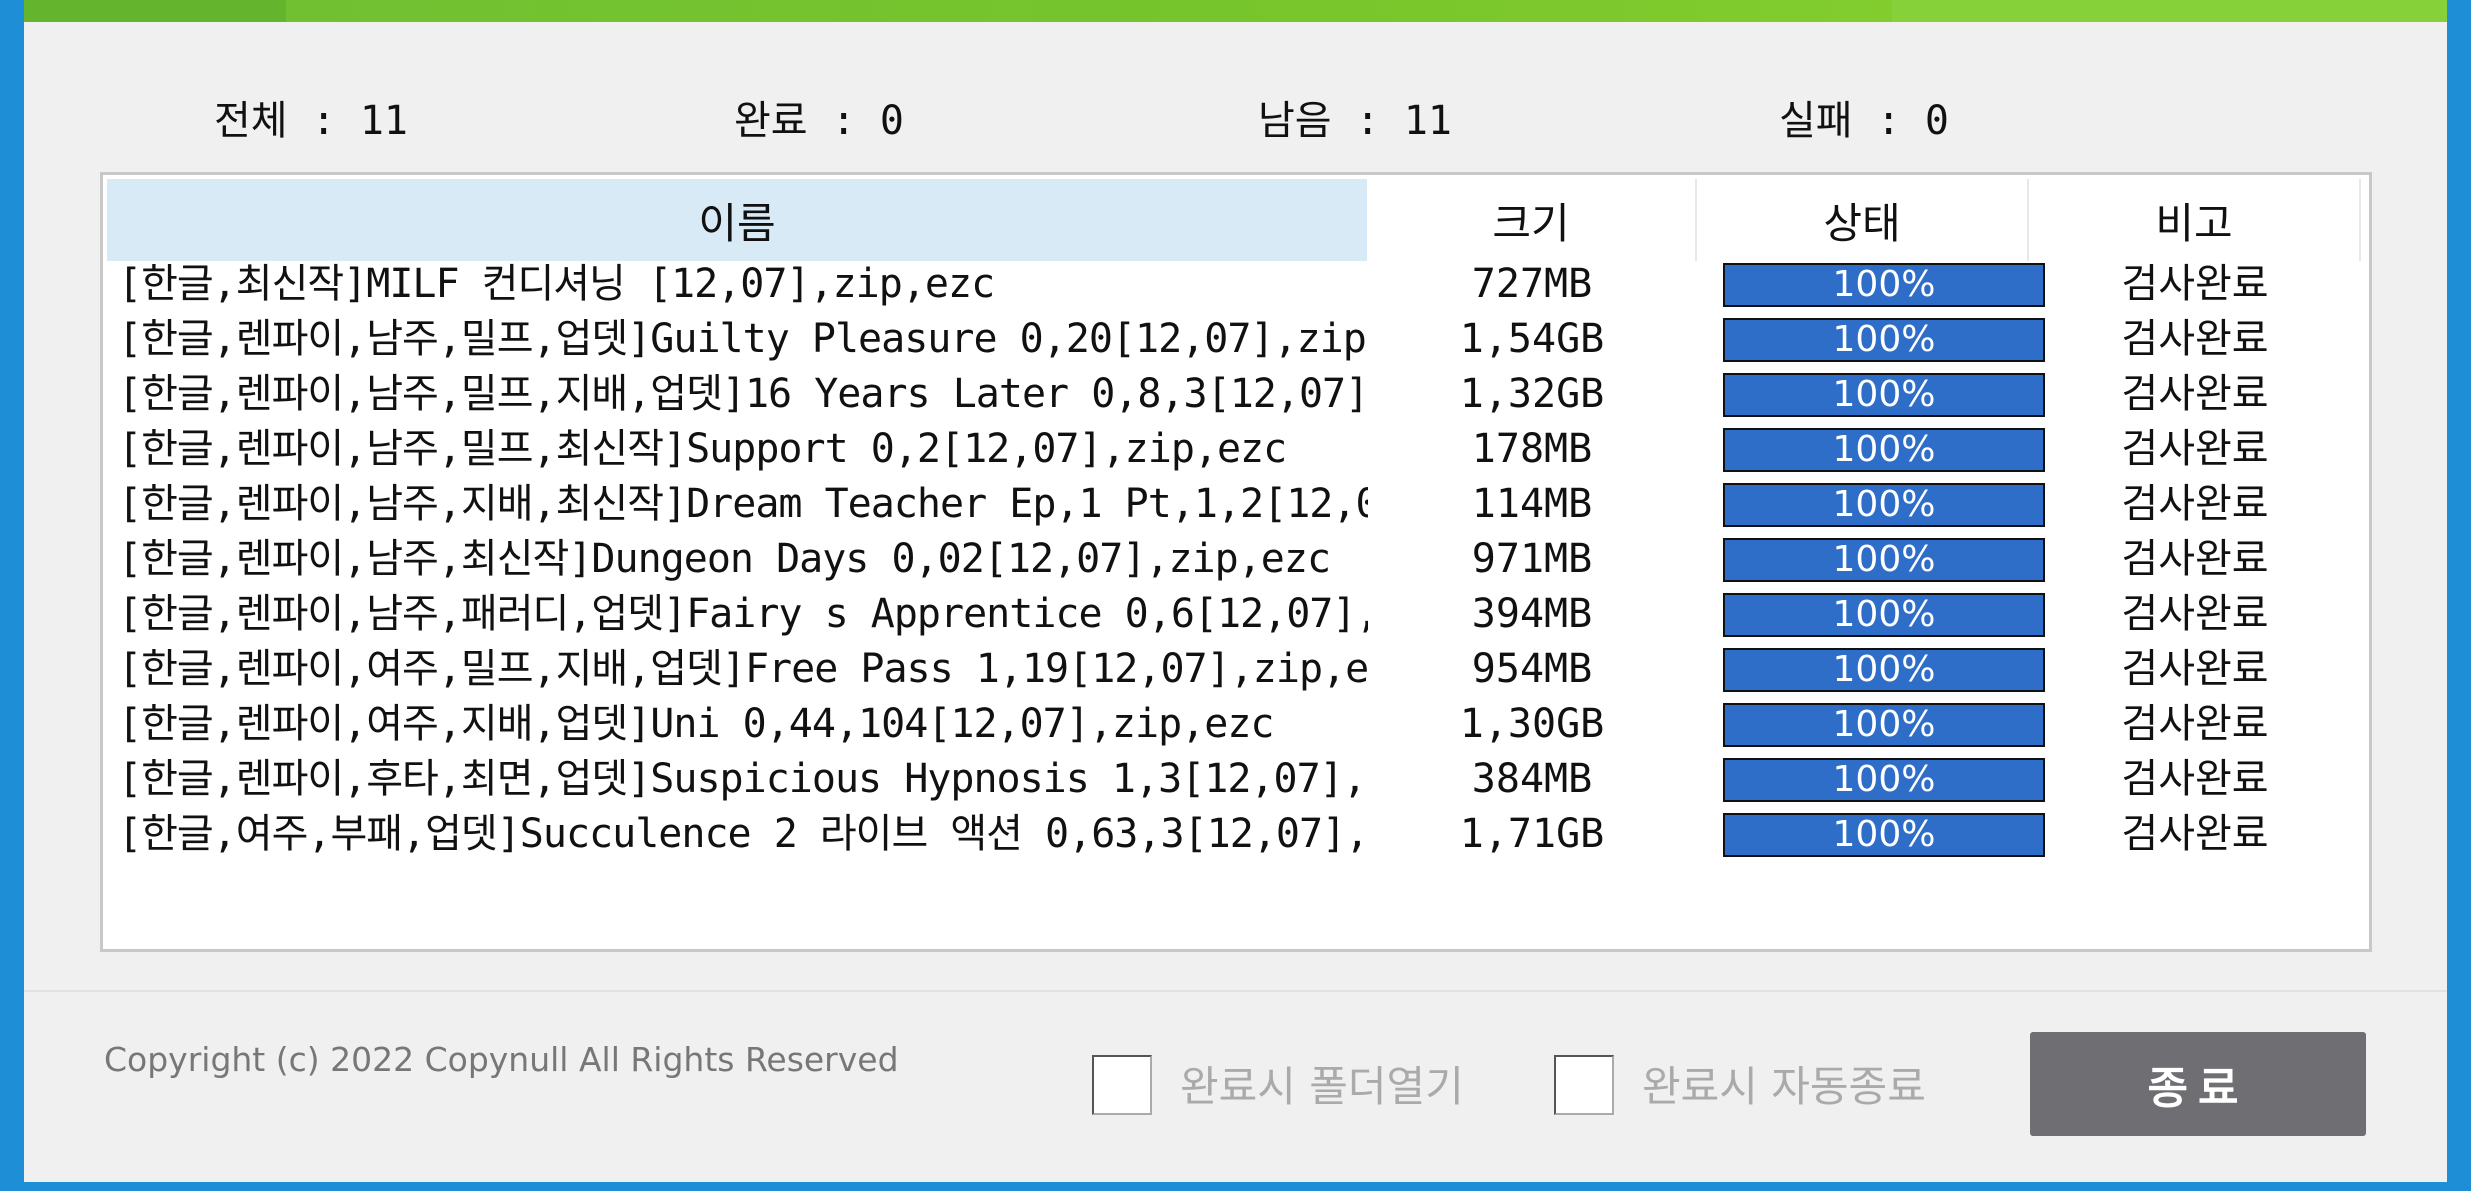 The width and height of the screenshot is (2471, 1191). Describe the element at coordinates (311, 121) in the screenshot. I see `stat-total: 전체 : 11` at that location.